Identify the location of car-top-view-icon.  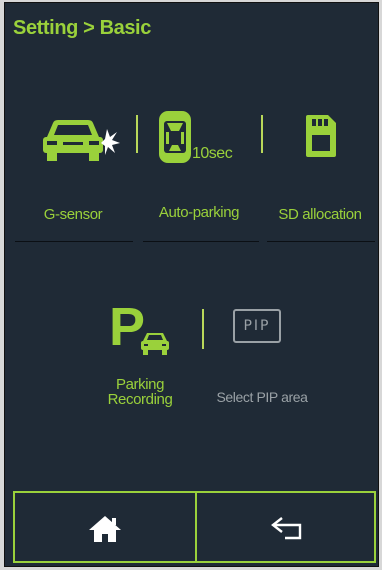
(175, 137).